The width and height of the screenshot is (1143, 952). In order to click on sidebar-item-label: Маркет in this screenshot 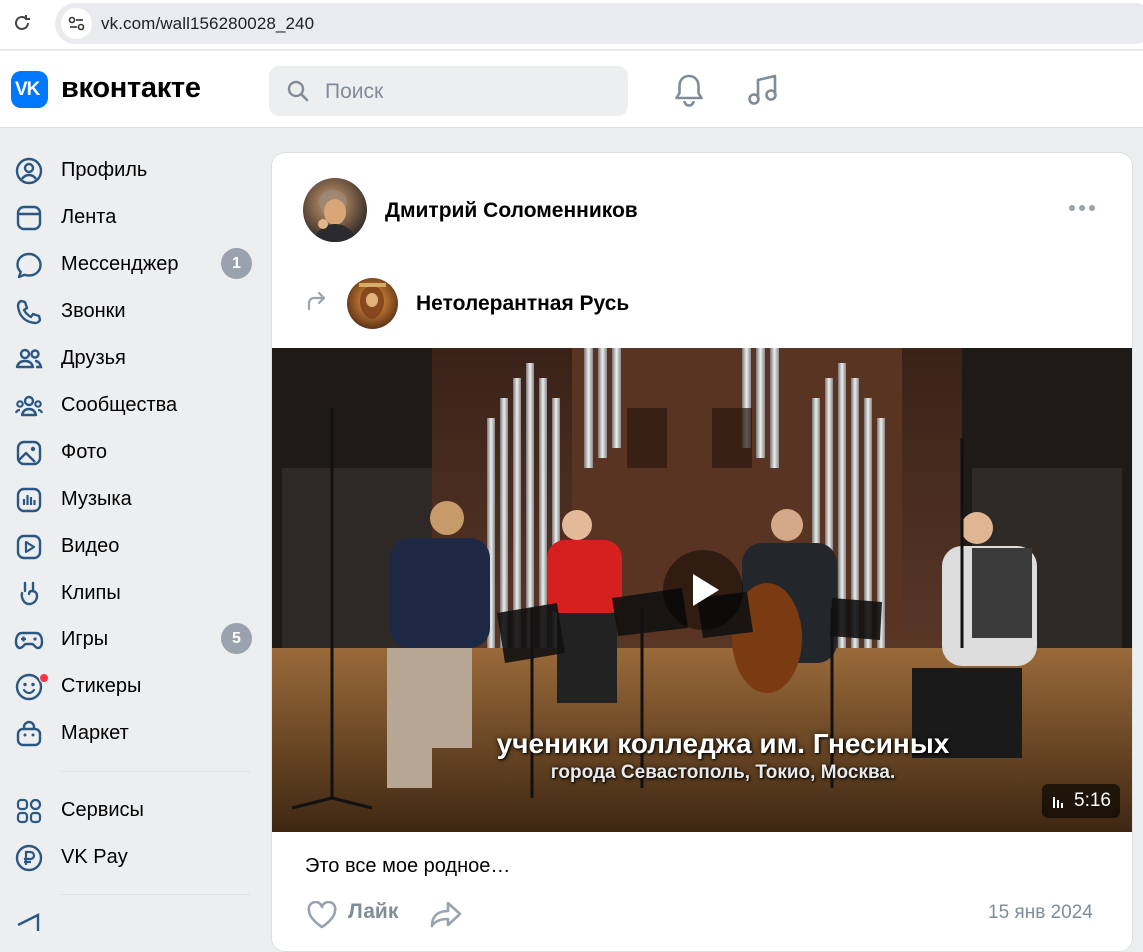, I will do `click(95, 733)`.